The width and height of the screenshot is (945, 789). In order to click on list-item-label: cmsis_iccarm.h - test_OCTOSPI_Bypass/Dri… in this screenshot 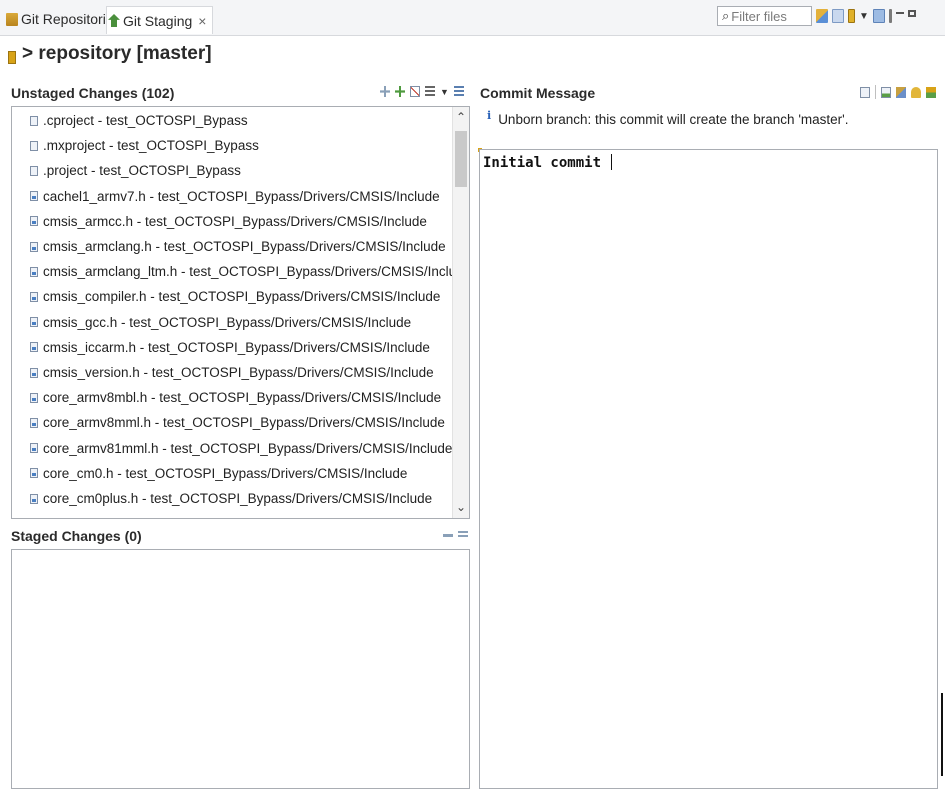, I will do `click(236, 347)`.